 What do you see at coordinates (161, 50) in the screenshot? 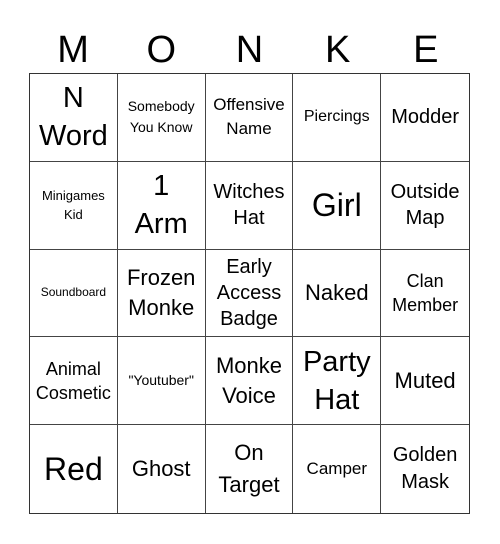
I see `header-letter: O` at bounding box center [161, 50].